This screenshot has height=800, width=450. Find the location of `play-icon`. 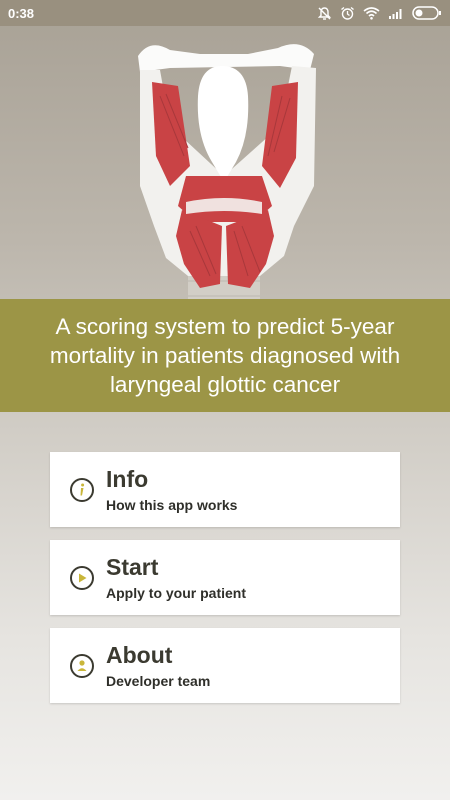

play-icon is located at coordinates (82, 578).